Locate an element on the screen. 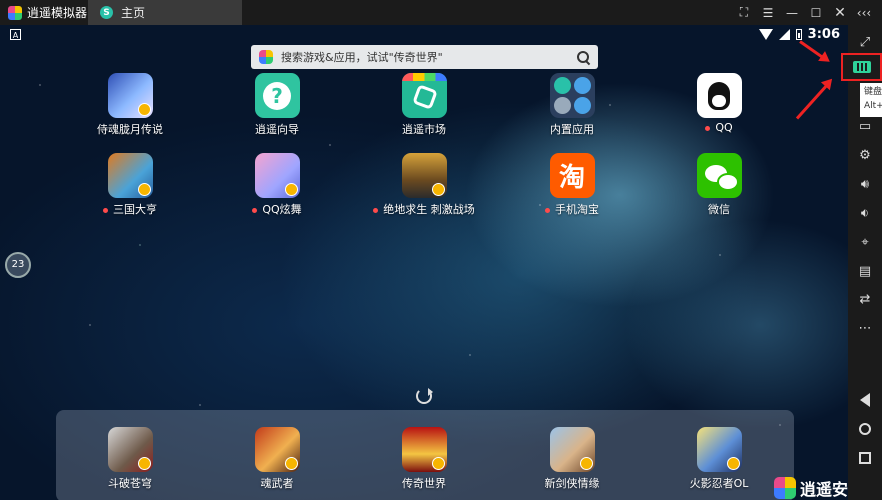 The height and width of the screenshot is (500, 882). rotate-icon: ⇄ is located at coordinates (865, 299).